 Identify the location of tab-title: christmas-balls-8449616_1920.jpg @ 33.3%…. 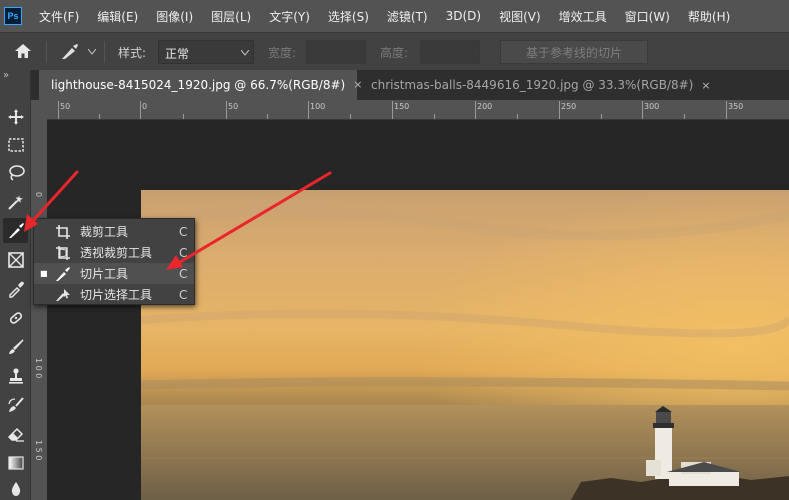
(532, 85).